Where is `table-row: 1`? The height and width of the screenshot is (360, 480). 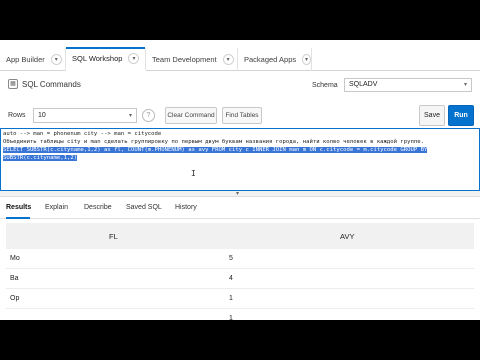 table-row: 1 is located at coordinates (240, 314).